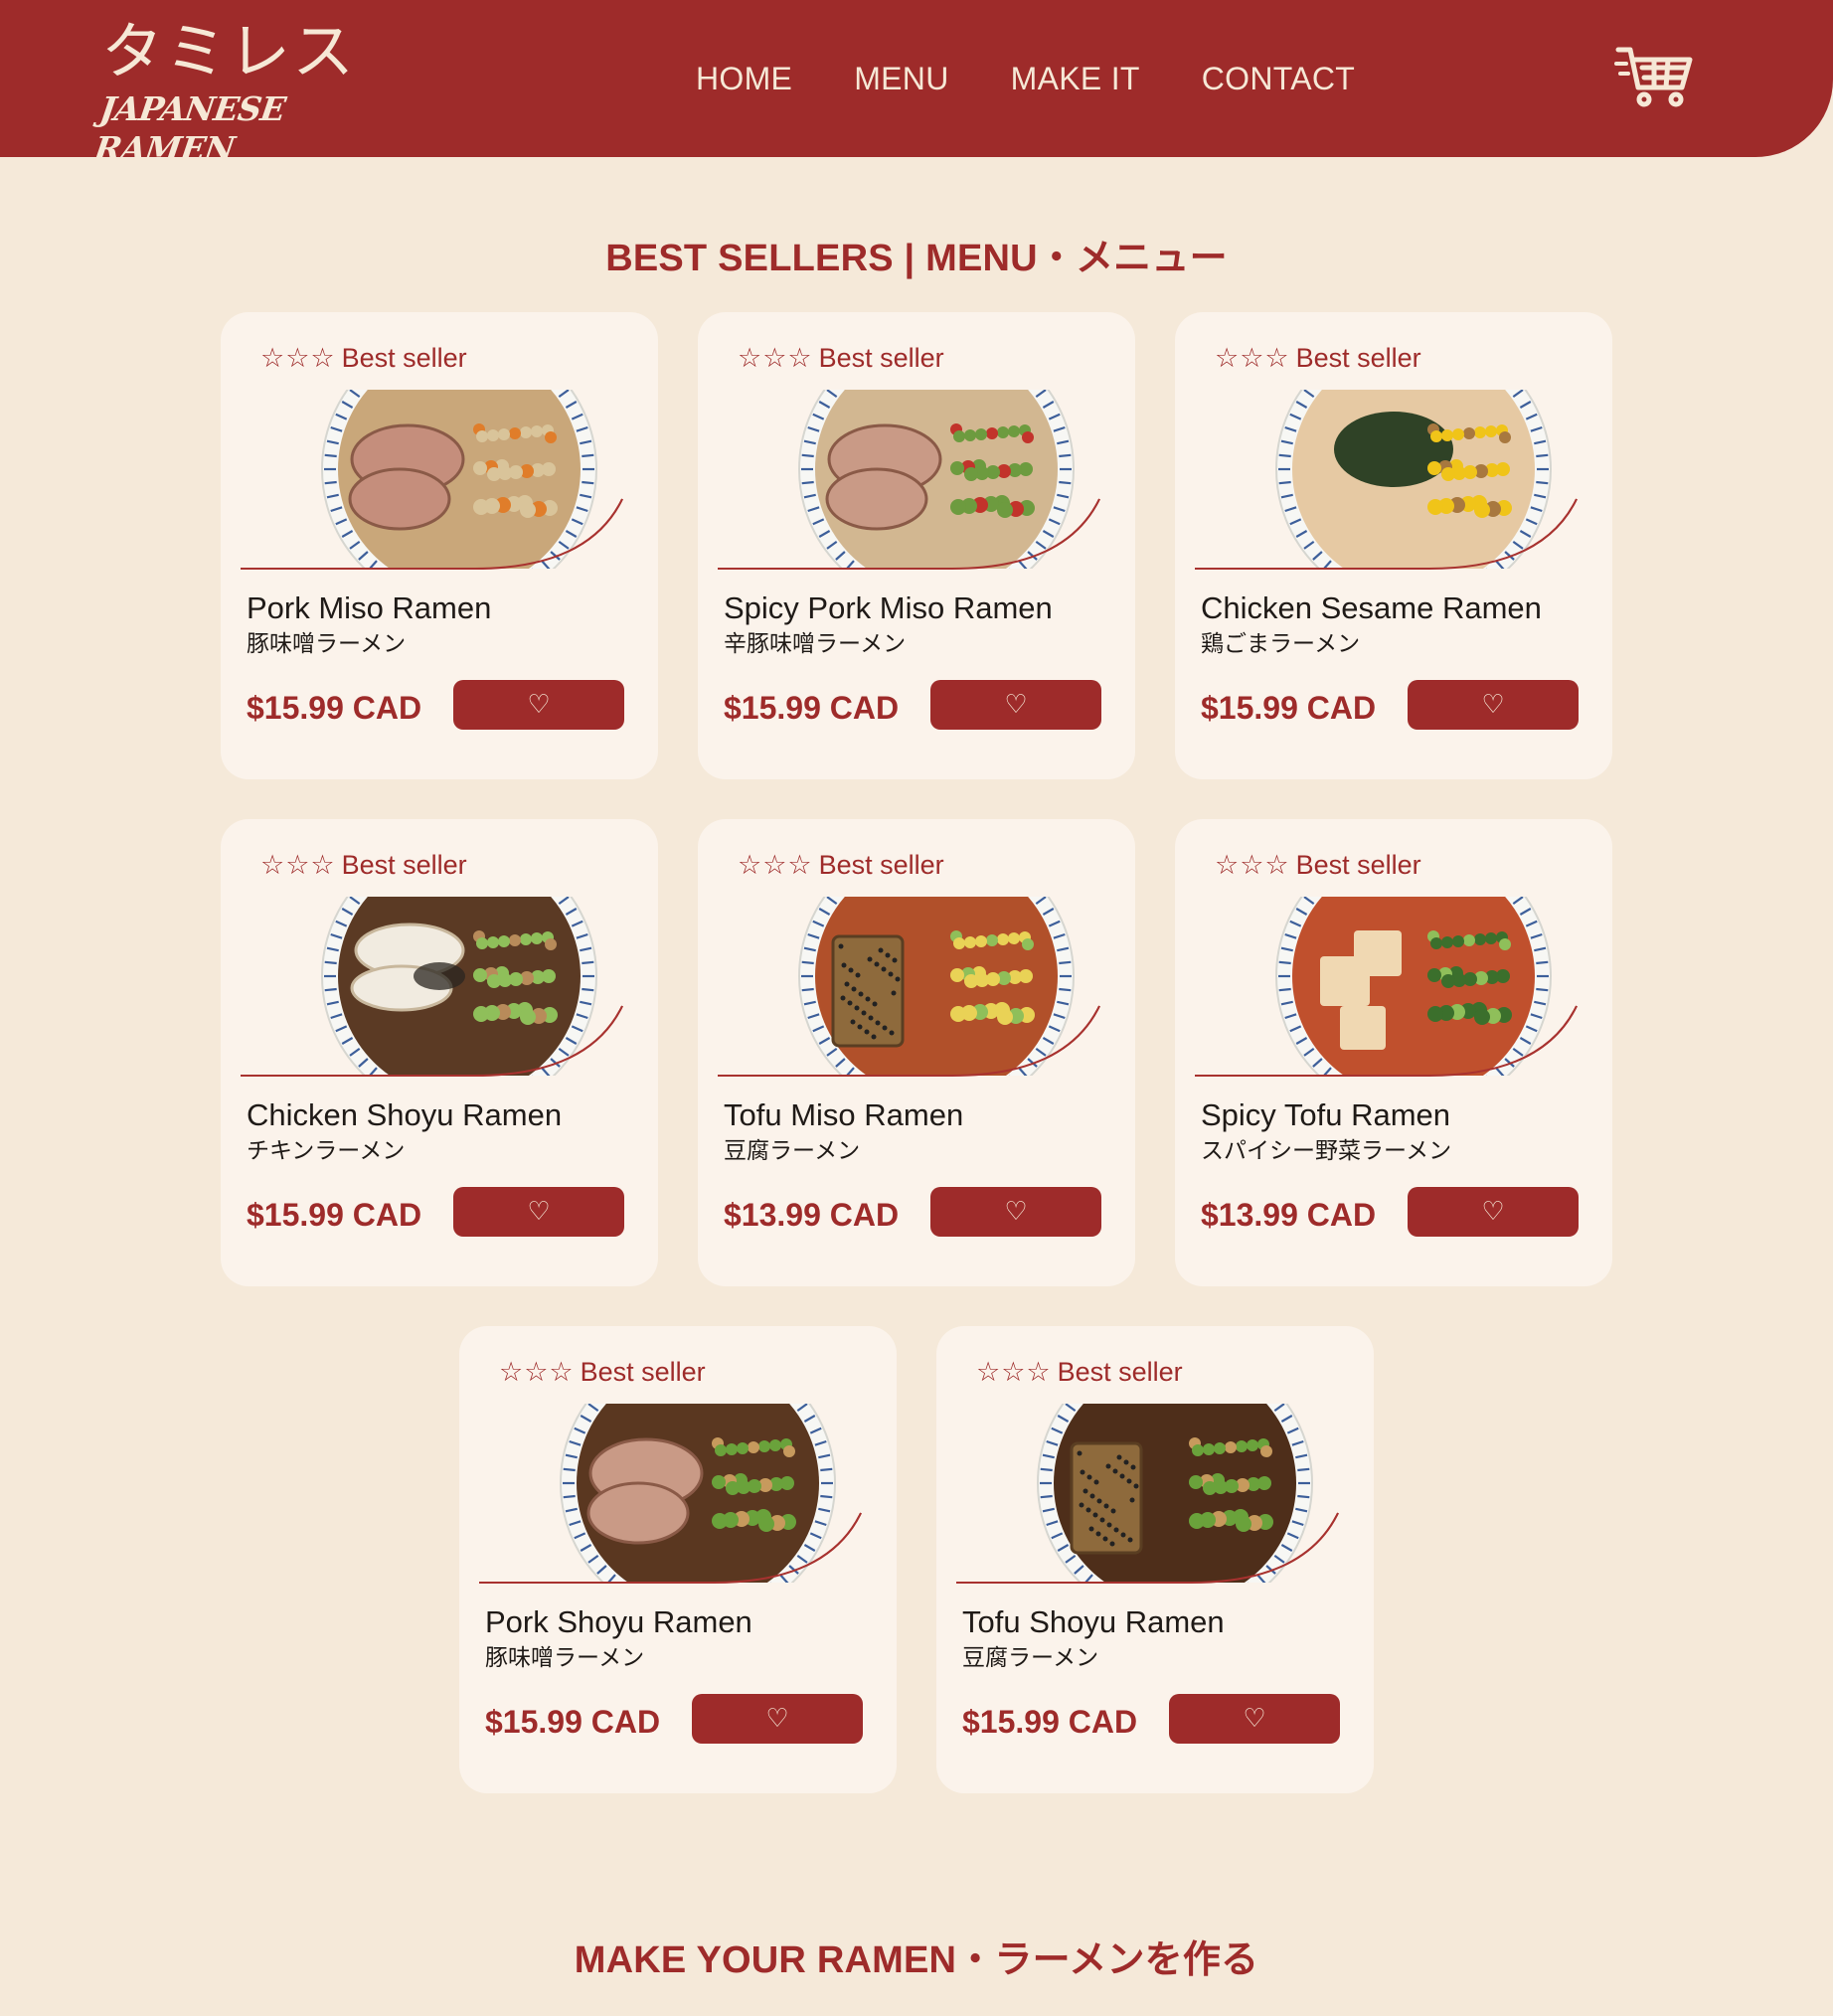  What do you see at coordinates (1371, 607) in the screenshot?
I see `dish-name: Chicken Sesame Ramen` at bounding box center [1371, 607].